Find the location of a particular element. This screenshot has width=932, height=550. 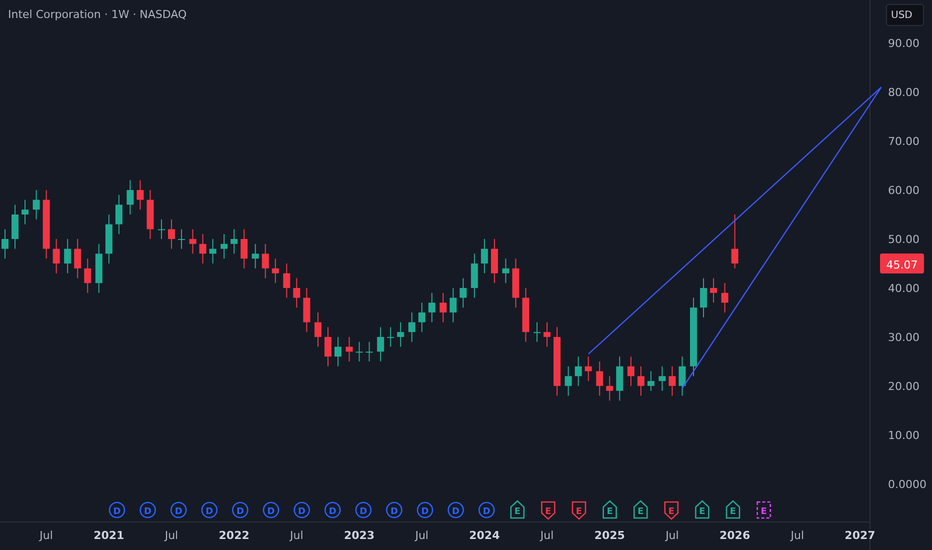

time-axis-label: 2027 is located at coordinates (860, 535).